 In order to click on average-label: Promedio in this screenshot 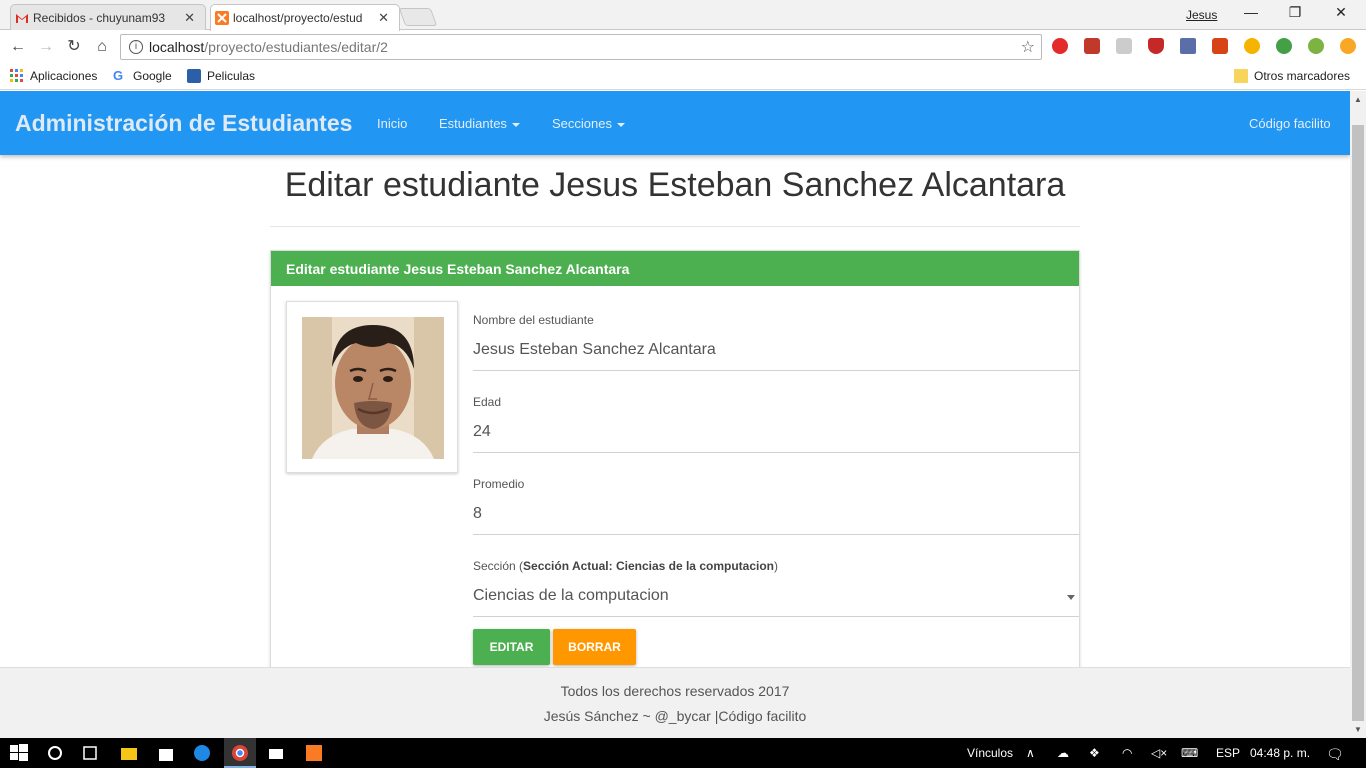, I will do `click(499, 484)`.